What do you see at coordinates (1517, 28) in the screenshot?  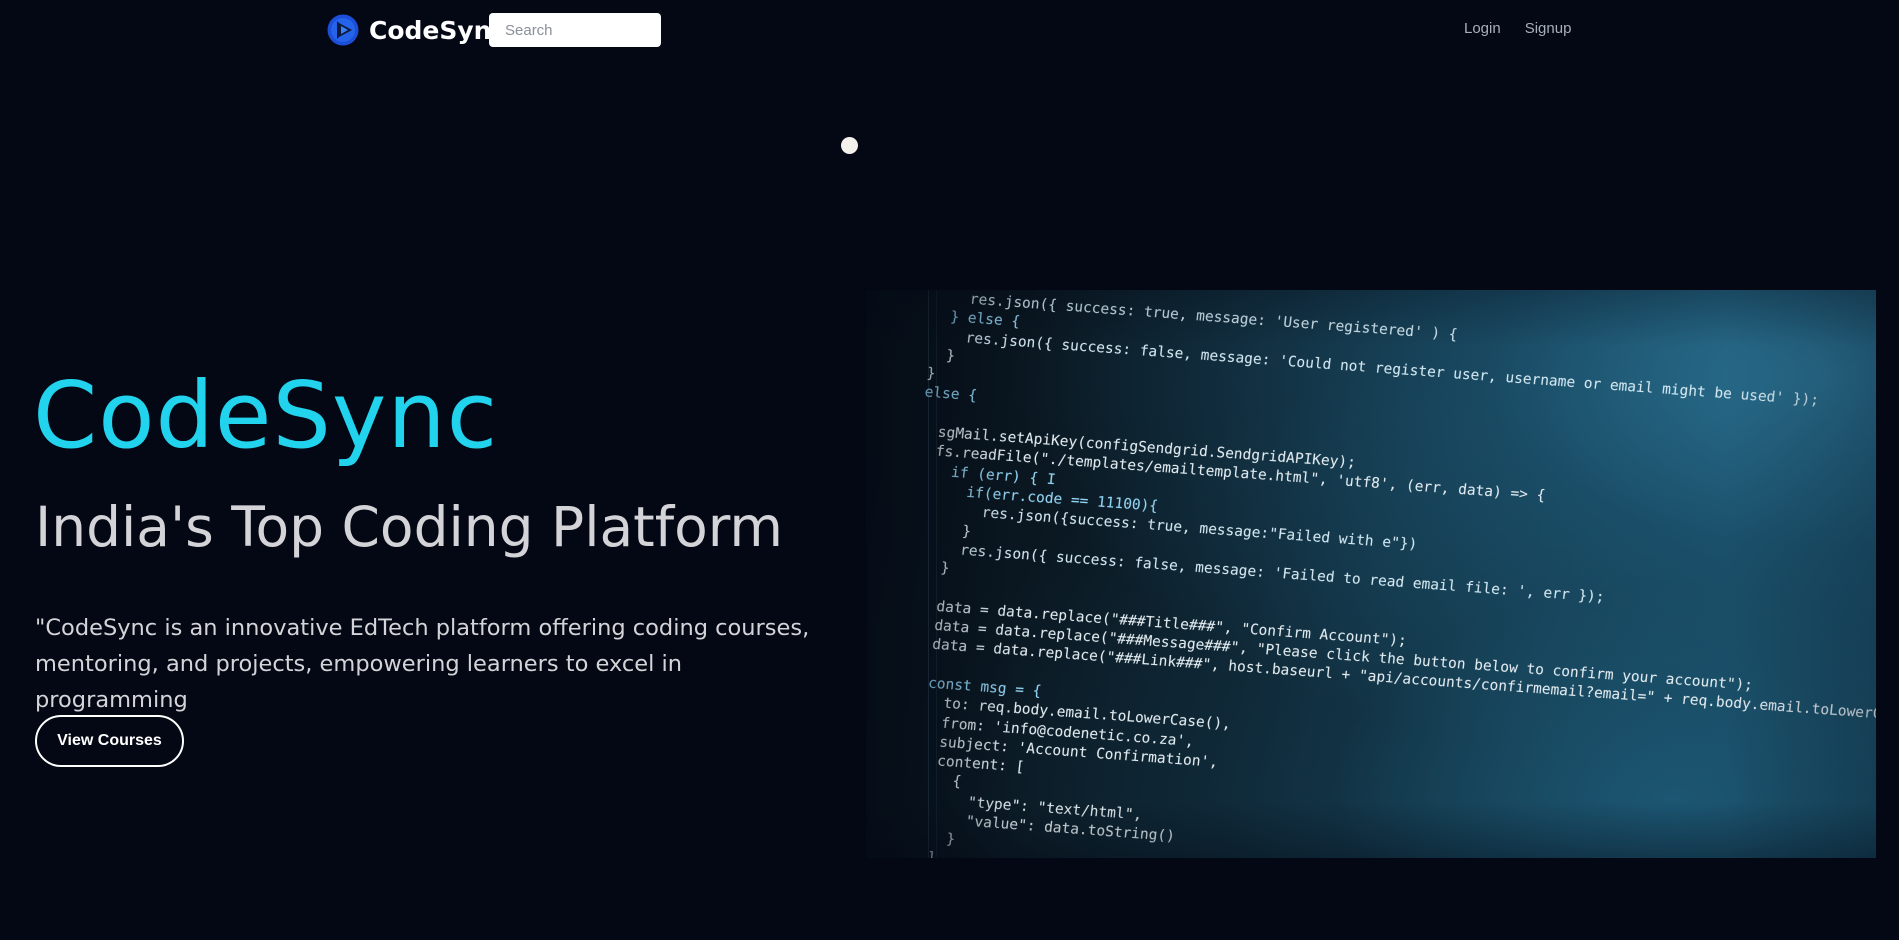 I see `nav-links: Login Signup` at bounding box center [1517, 28].